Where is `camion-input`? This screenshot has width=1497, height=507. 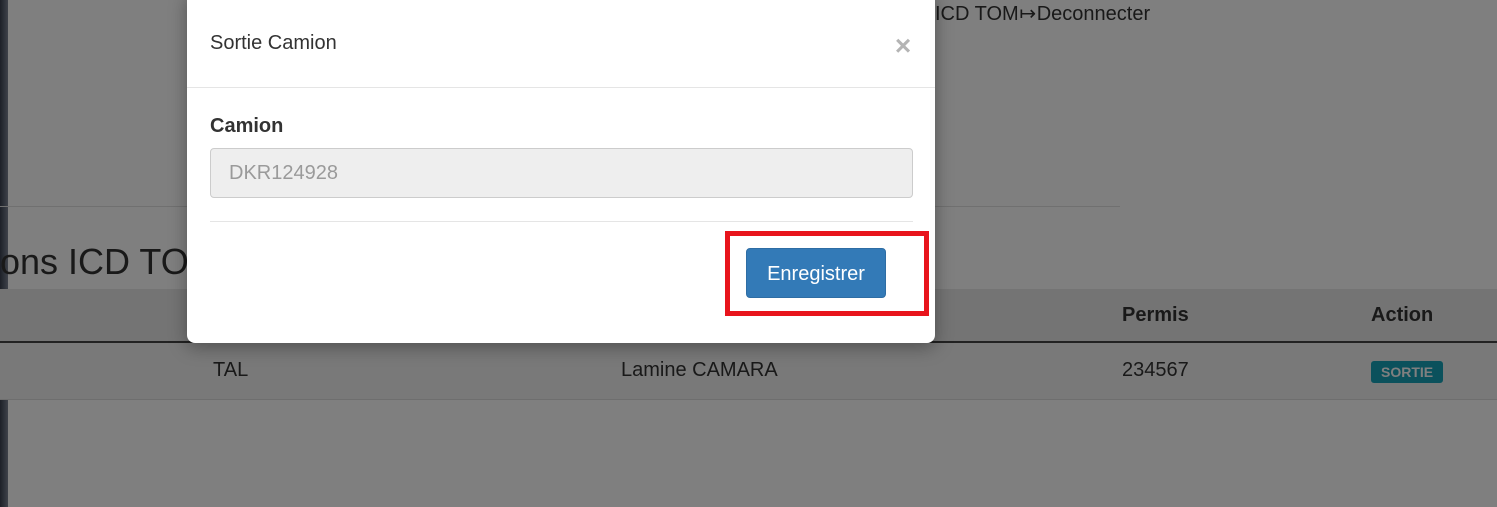
camion-input is located at coordinates (561, 173).